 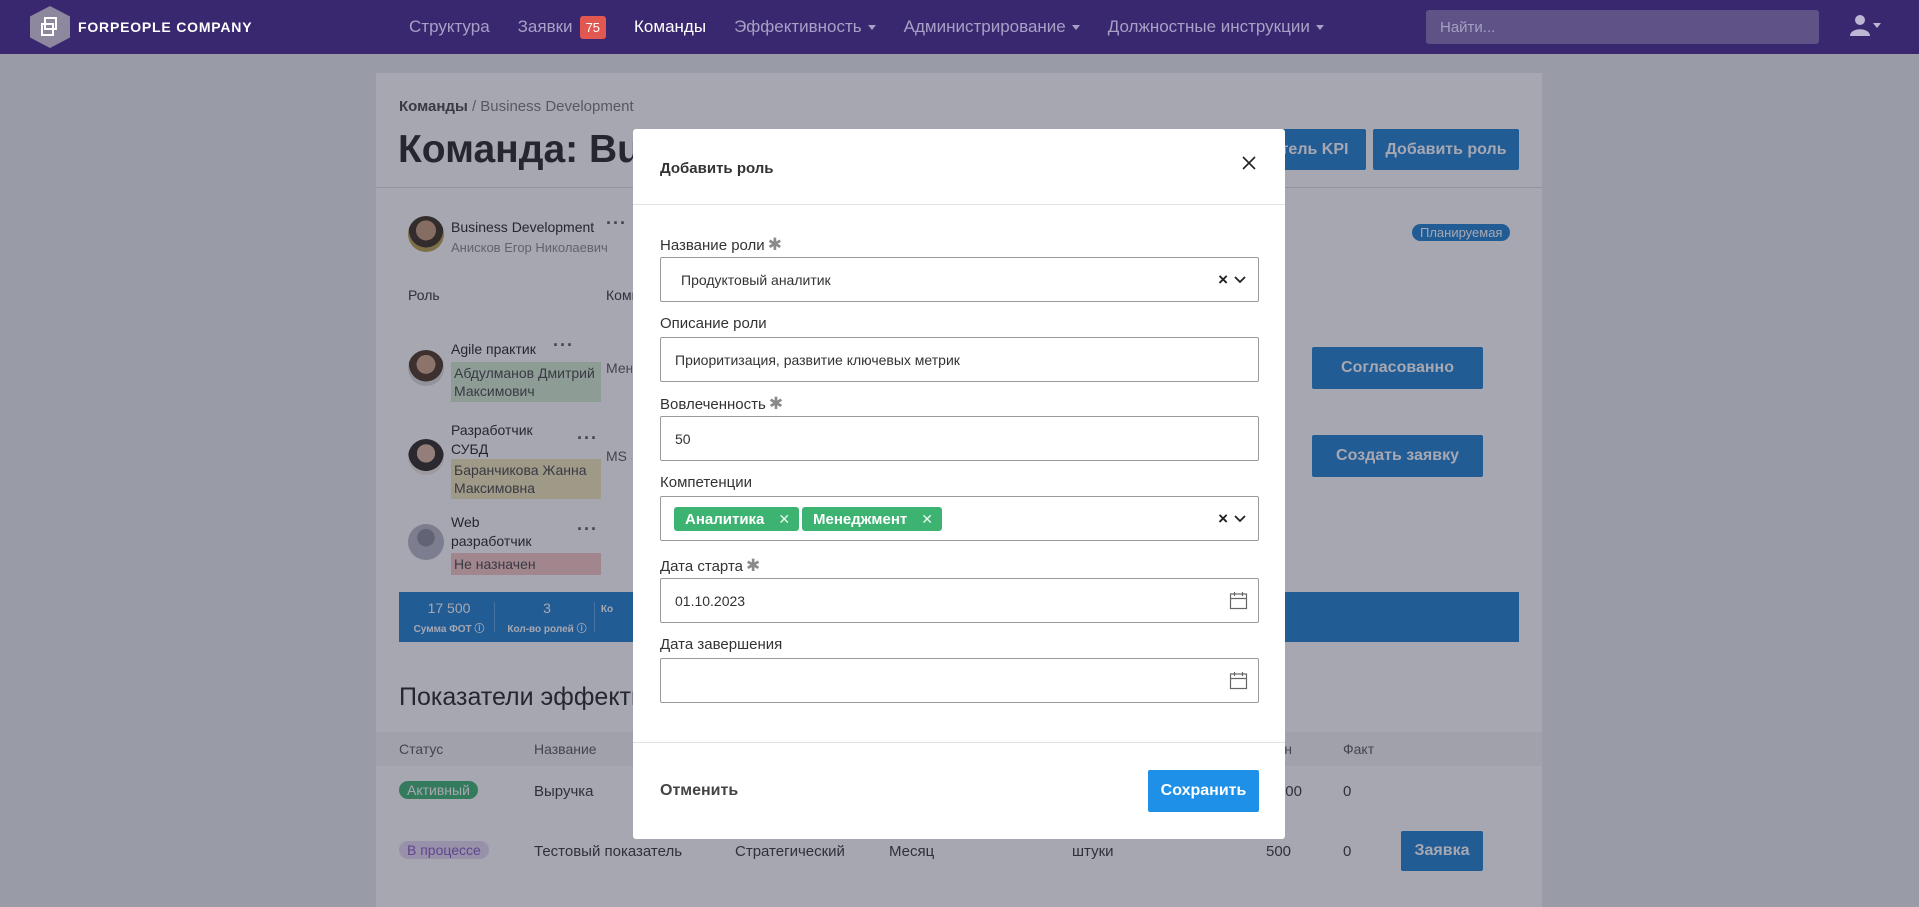 I want to click on involvement-input: 50, so click(x=959, y=438).